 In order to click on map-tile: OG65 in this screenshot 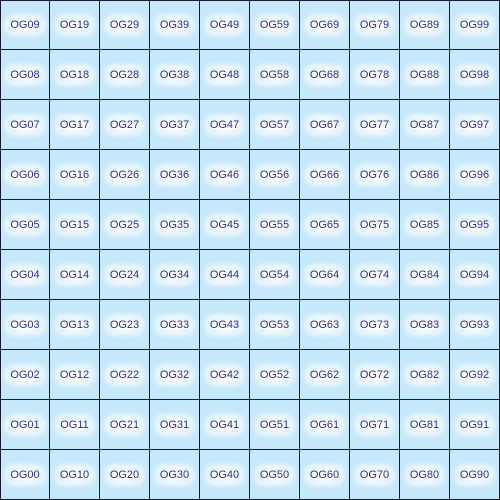, I will do `click(325, 225)`.